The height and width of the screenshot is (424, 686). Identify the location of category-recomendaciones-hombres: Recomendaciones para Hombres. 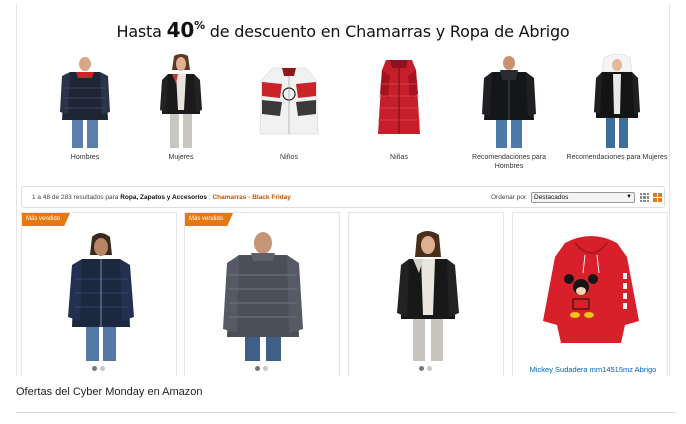
(509, 112).